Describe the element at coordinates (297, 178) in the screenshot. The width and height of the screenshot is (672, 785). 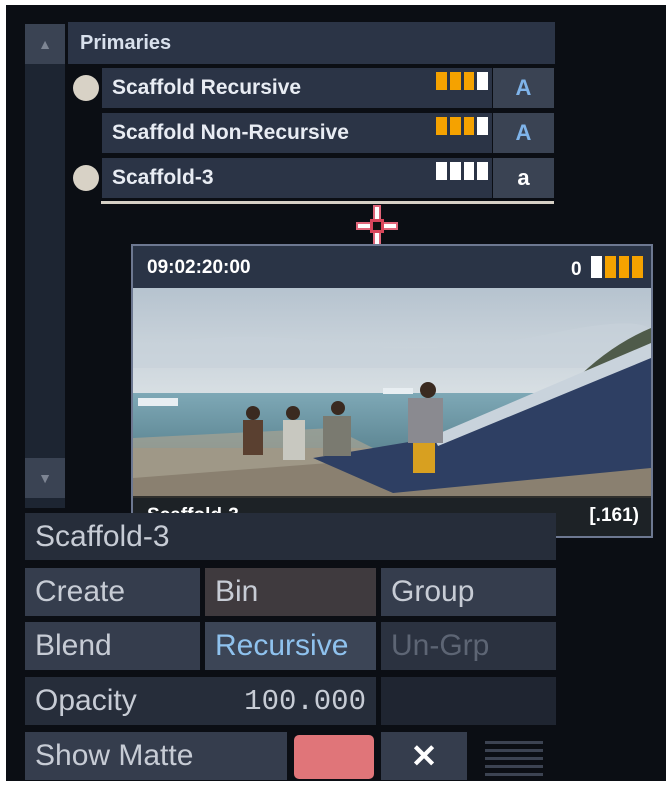
I see `tree-row-scaffold-3: Scaffold-3` at that location.